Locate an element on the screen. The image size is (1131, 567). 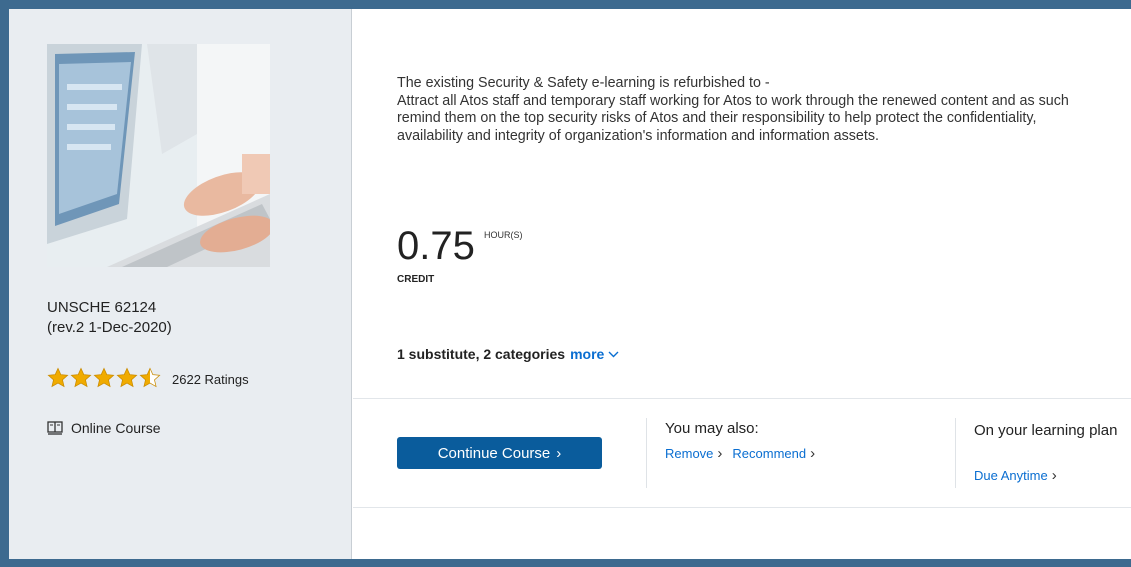
continue-course-button: Continue Course › is located at coordinates (499, 453).